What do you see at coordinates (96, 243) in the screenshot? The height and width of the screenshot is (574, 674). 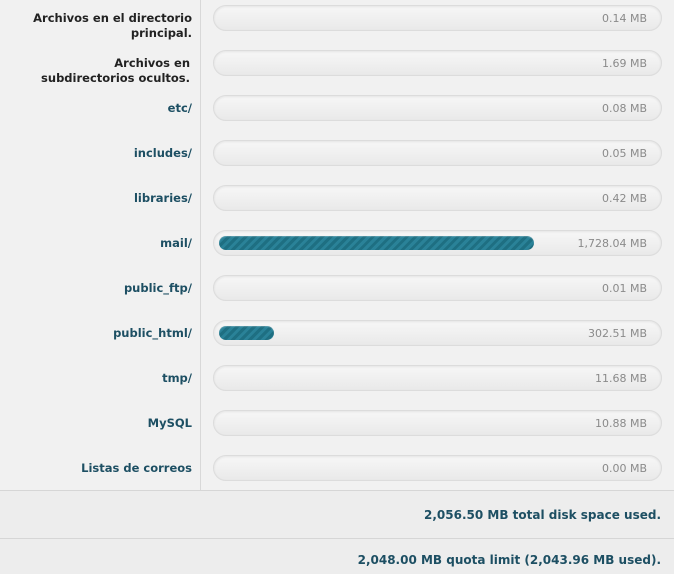 I see `row-label-link: mail/` at bounding box center [96, 243].